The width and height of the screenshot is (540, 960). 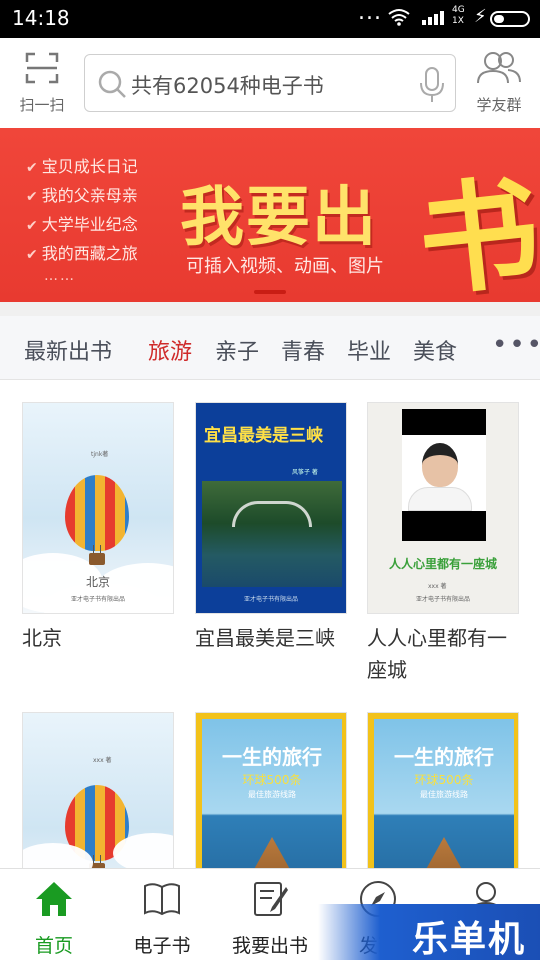 I want to click on more-categories-button: •••, so click(x=516, y=345).